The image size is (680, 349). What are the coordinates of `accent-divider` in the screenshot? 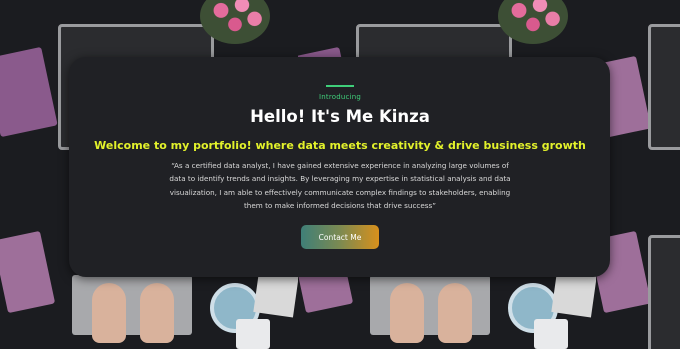 It's located at (340, 86).